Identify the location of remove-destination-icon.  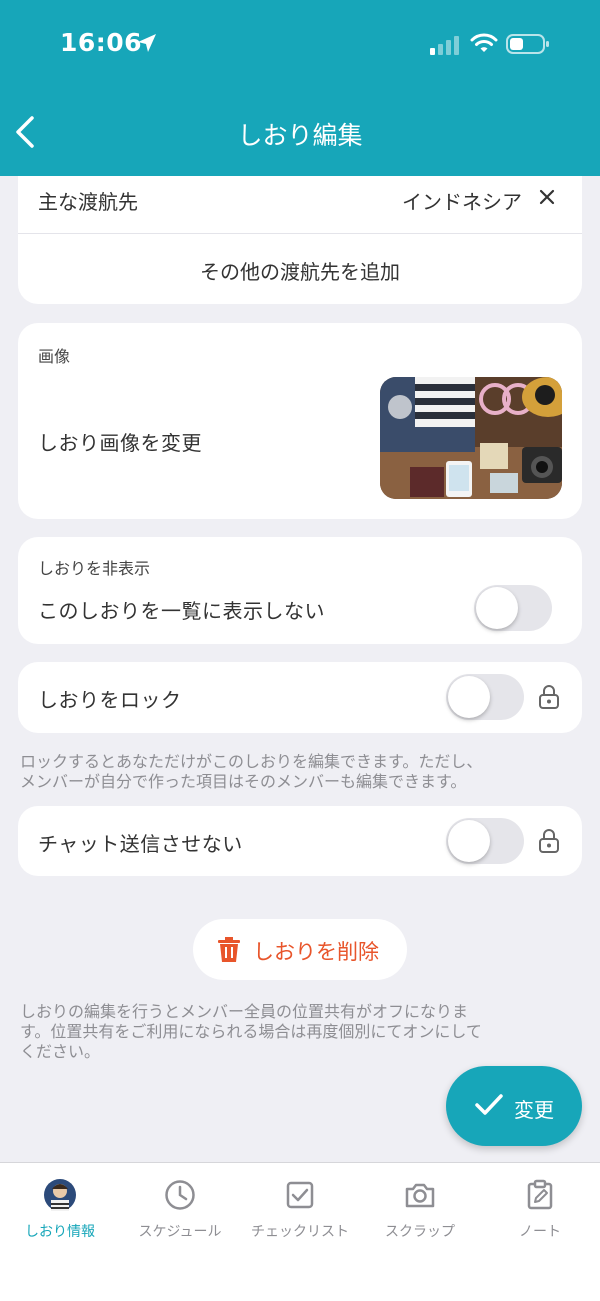
(547, 197).